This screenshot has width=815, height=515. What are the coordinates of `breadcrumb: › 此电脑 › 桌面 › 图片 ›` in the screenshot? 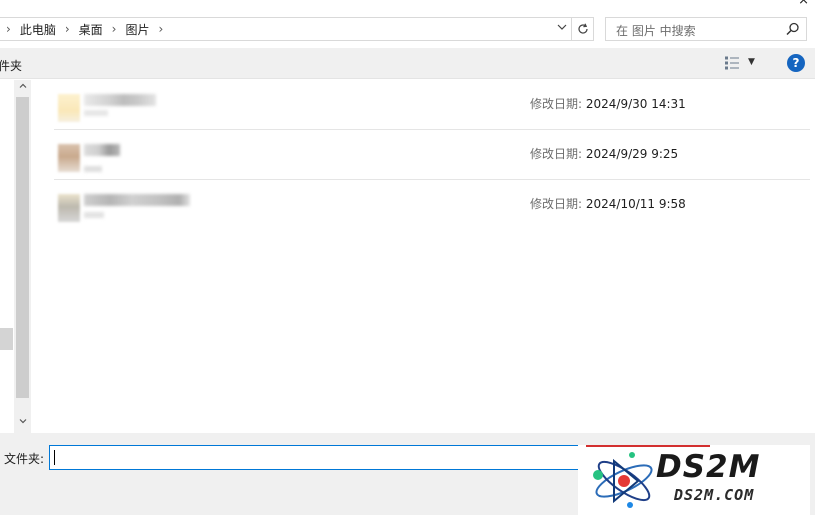 It's located at (89, 29).